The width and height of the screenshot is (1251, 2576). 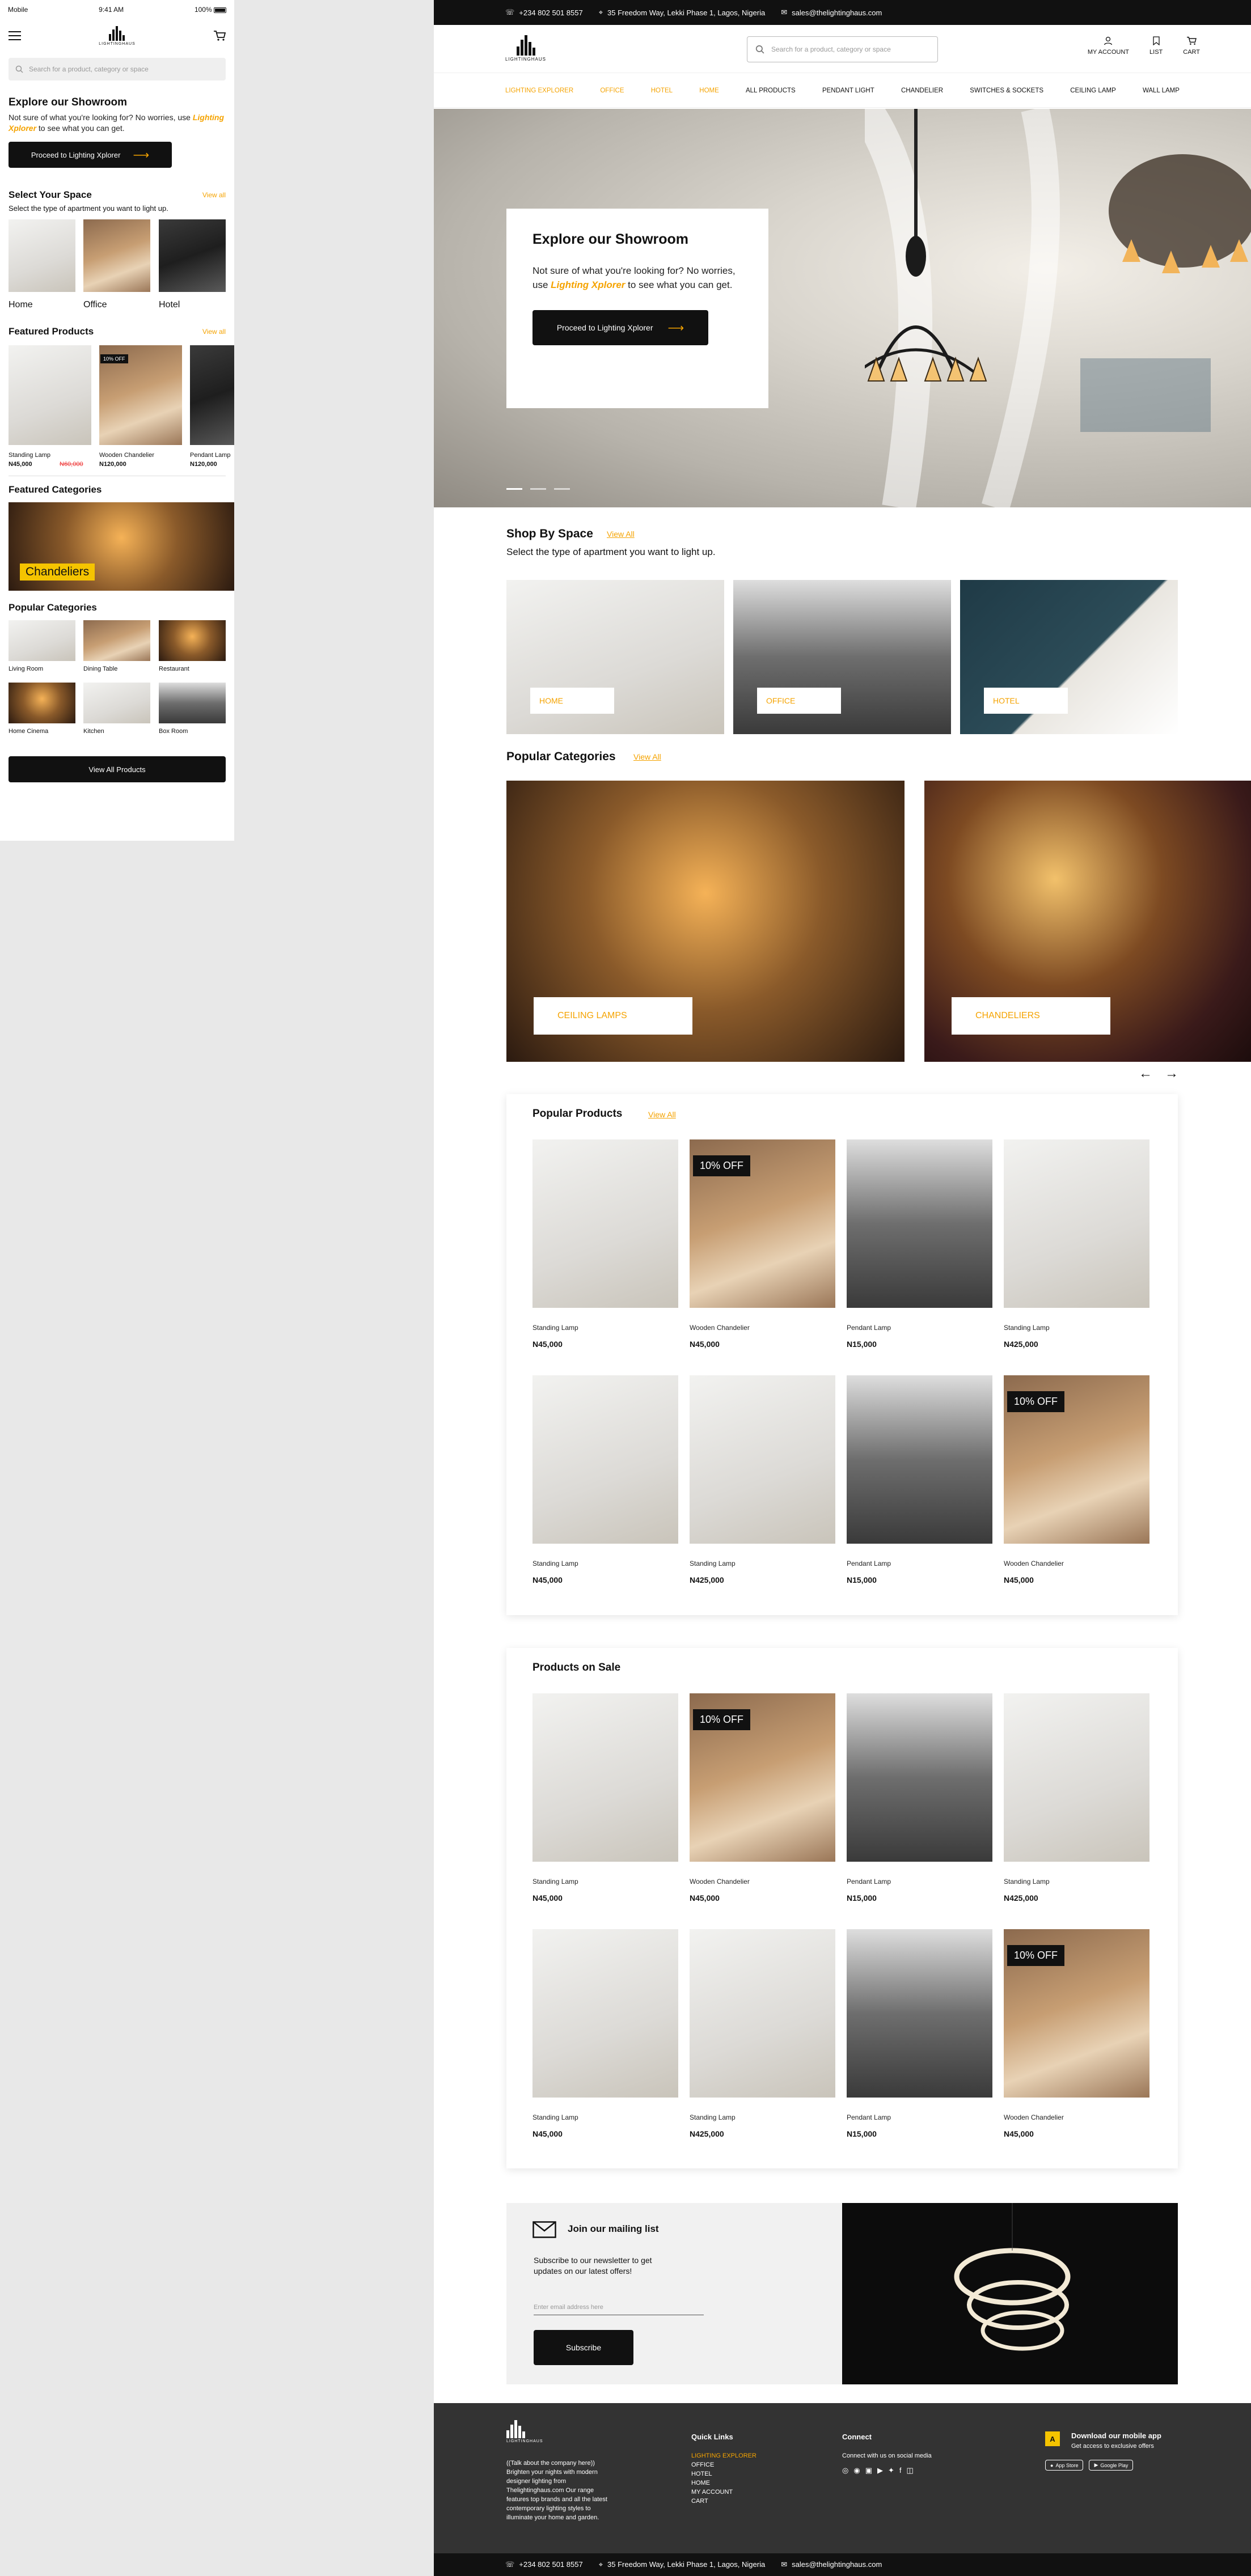 What do you see at coordinates (583, 2347) in the screenshot?
I see `subscribe-button: Subscribe` at bounding box center [583, 2347].